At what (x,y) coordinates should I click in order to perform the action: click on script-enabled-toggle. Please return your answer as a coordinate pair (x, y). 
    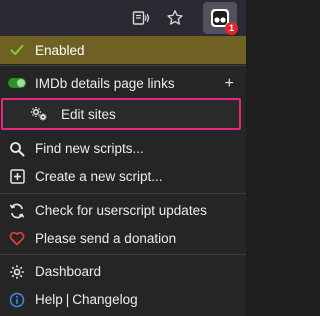
    Looking at the image, I should click on (17, 83).